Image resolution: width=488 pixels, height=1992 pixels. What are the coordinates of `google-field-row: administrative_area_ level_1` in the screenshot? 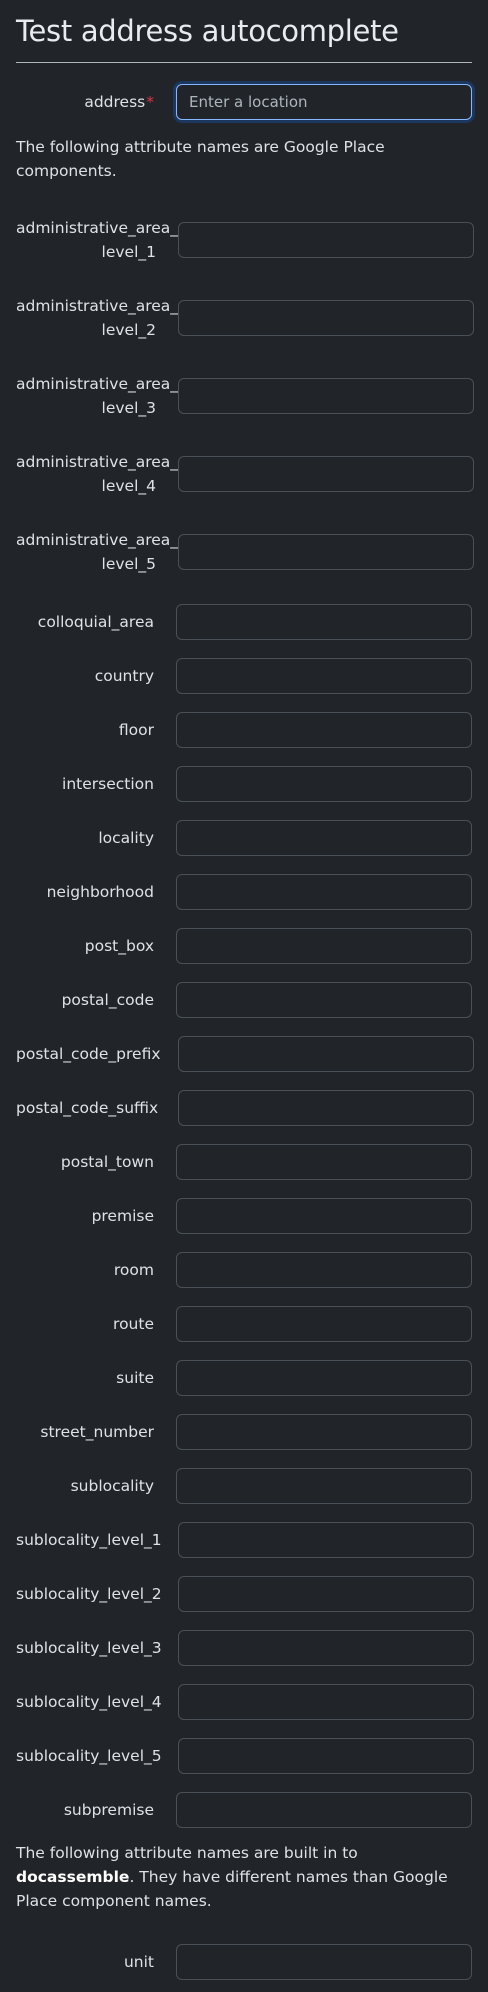 It's located at (245, 240).